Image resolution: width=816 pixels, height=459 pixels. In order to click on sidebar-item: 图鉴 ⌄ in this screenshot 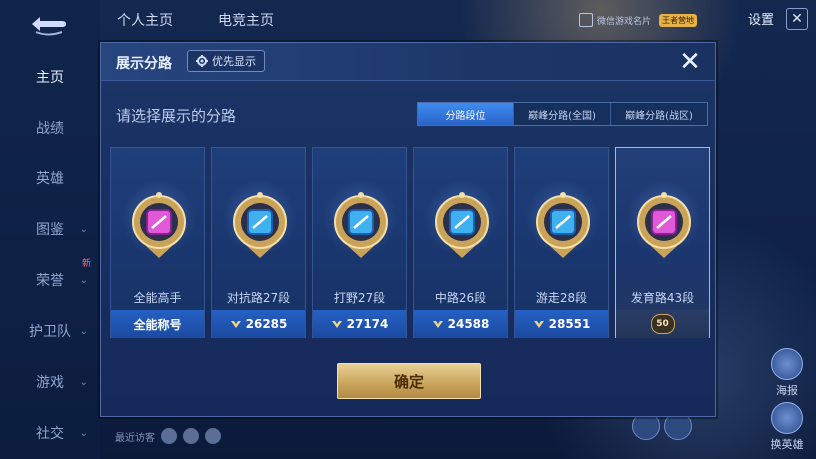, I will do `click(50, 229)`.